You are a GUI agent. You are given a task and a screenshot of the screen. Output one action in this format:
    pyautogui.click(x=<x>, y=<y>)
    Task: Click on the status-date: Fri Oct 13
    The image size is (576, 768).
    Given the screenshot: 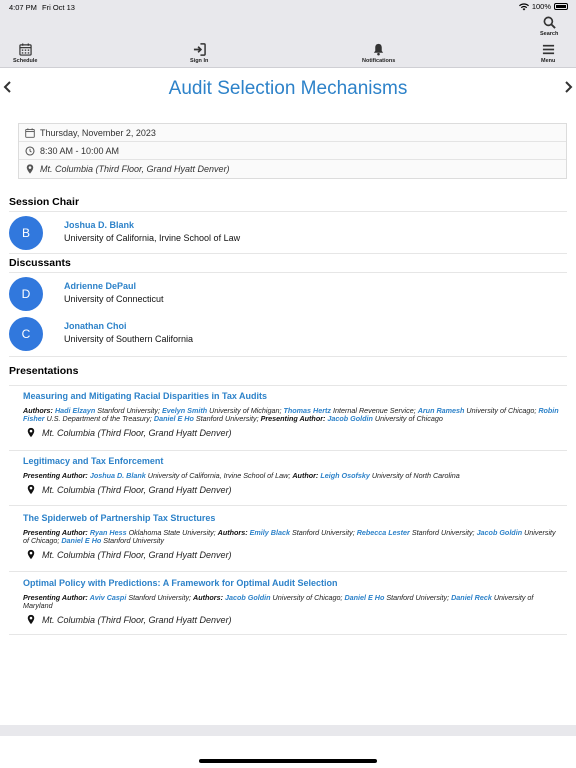 What is the action you would take?
    pyautogui.click(x=58, y=7)
    